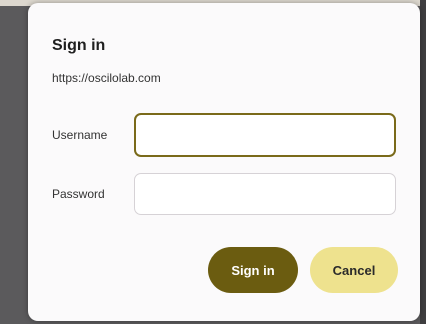 The width and height of the screenshot is (426, 324). I want to click on site-origin: https://oscilolab.com, so click(106, 78).